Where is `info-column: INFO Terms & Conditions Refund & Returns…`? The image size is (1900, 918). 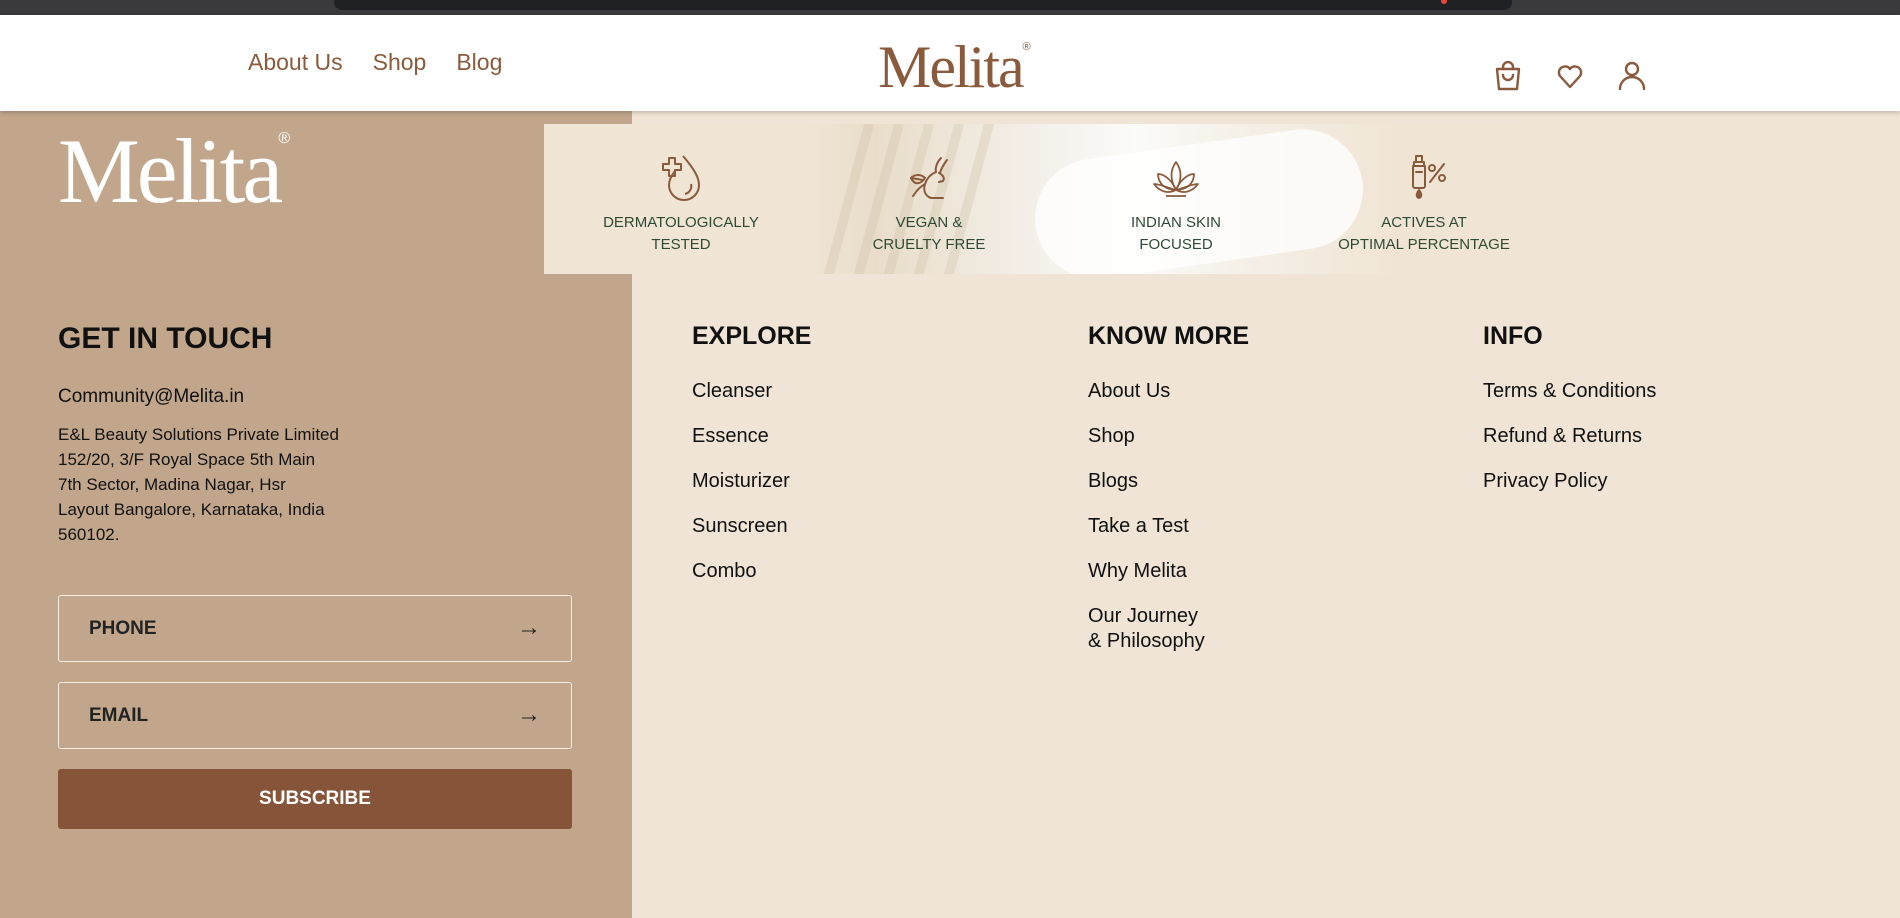
info-column: INFO Terms & Conditions Refund & Returns… is located at coordinates (1569, 418).